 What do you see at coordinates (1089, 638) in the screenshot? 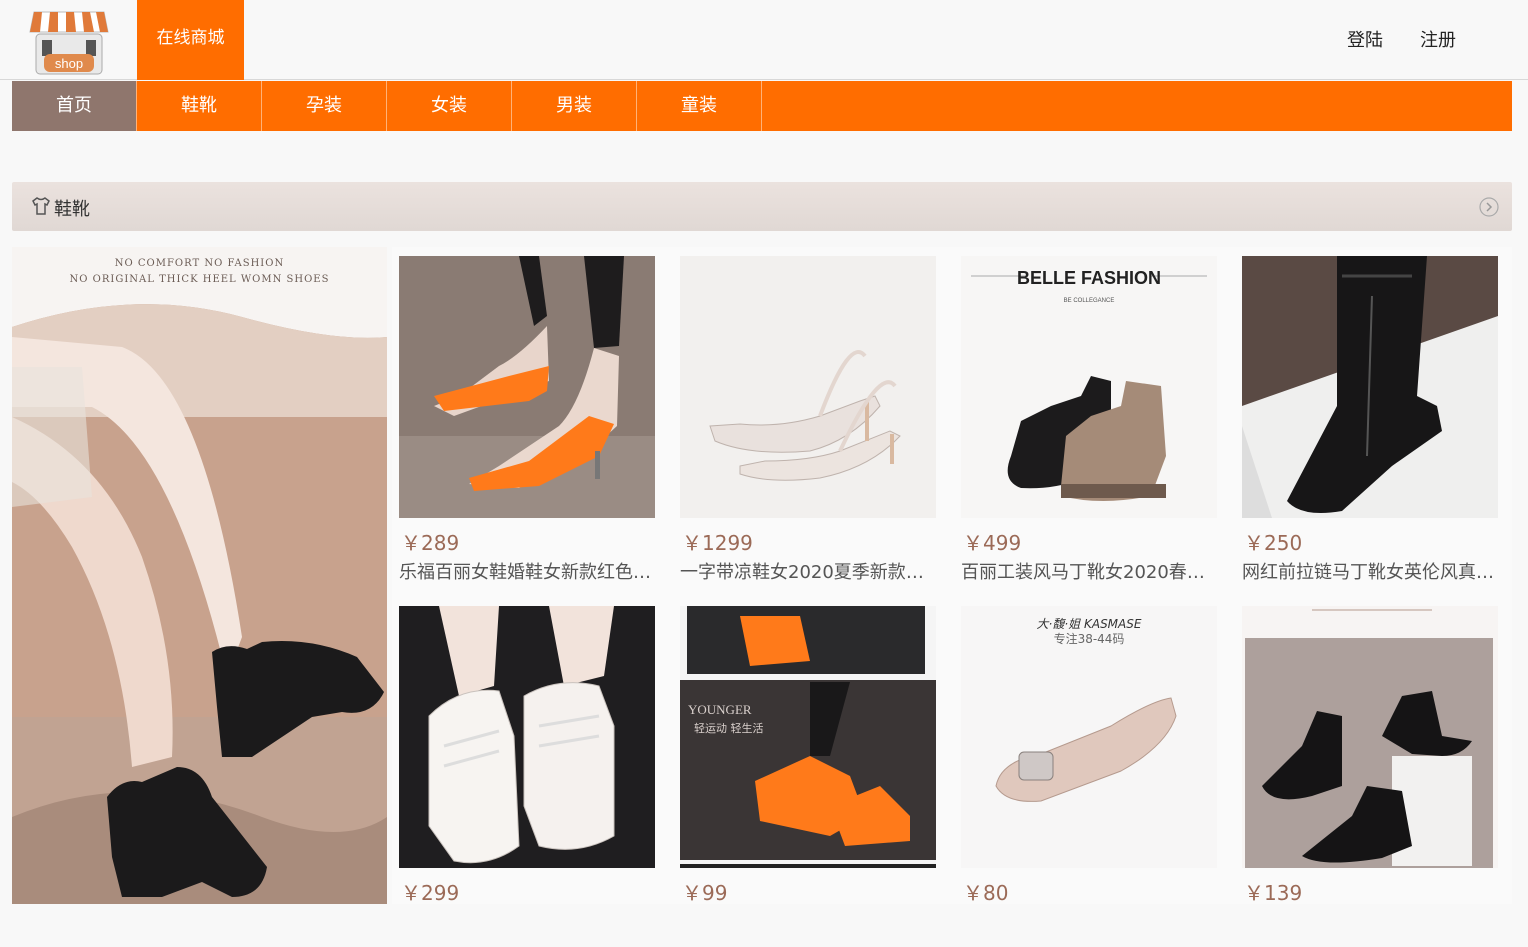
I see `image-brand-subtext: 专注38-44码` at bounding box center [1089, 638].